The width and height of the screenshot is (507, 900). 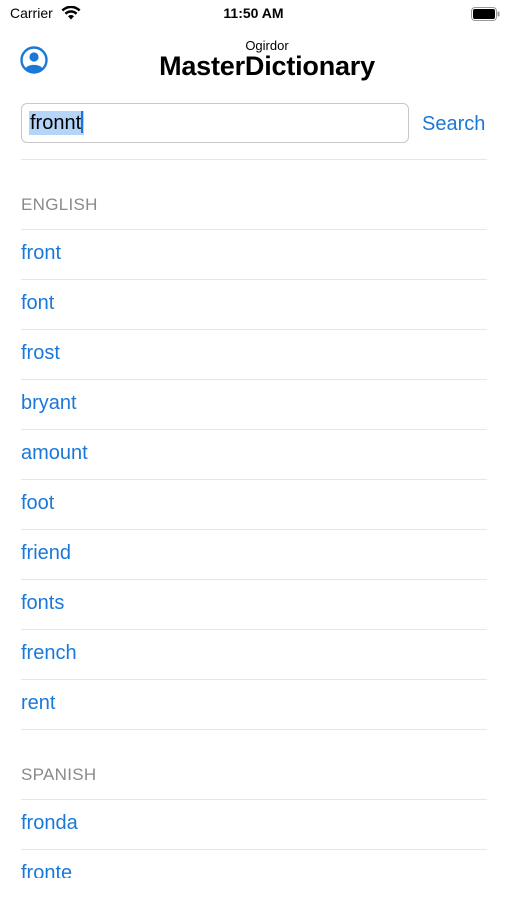 I want to click on status-bar: Carrier 11:50 AM, so click(x=253, y=14).